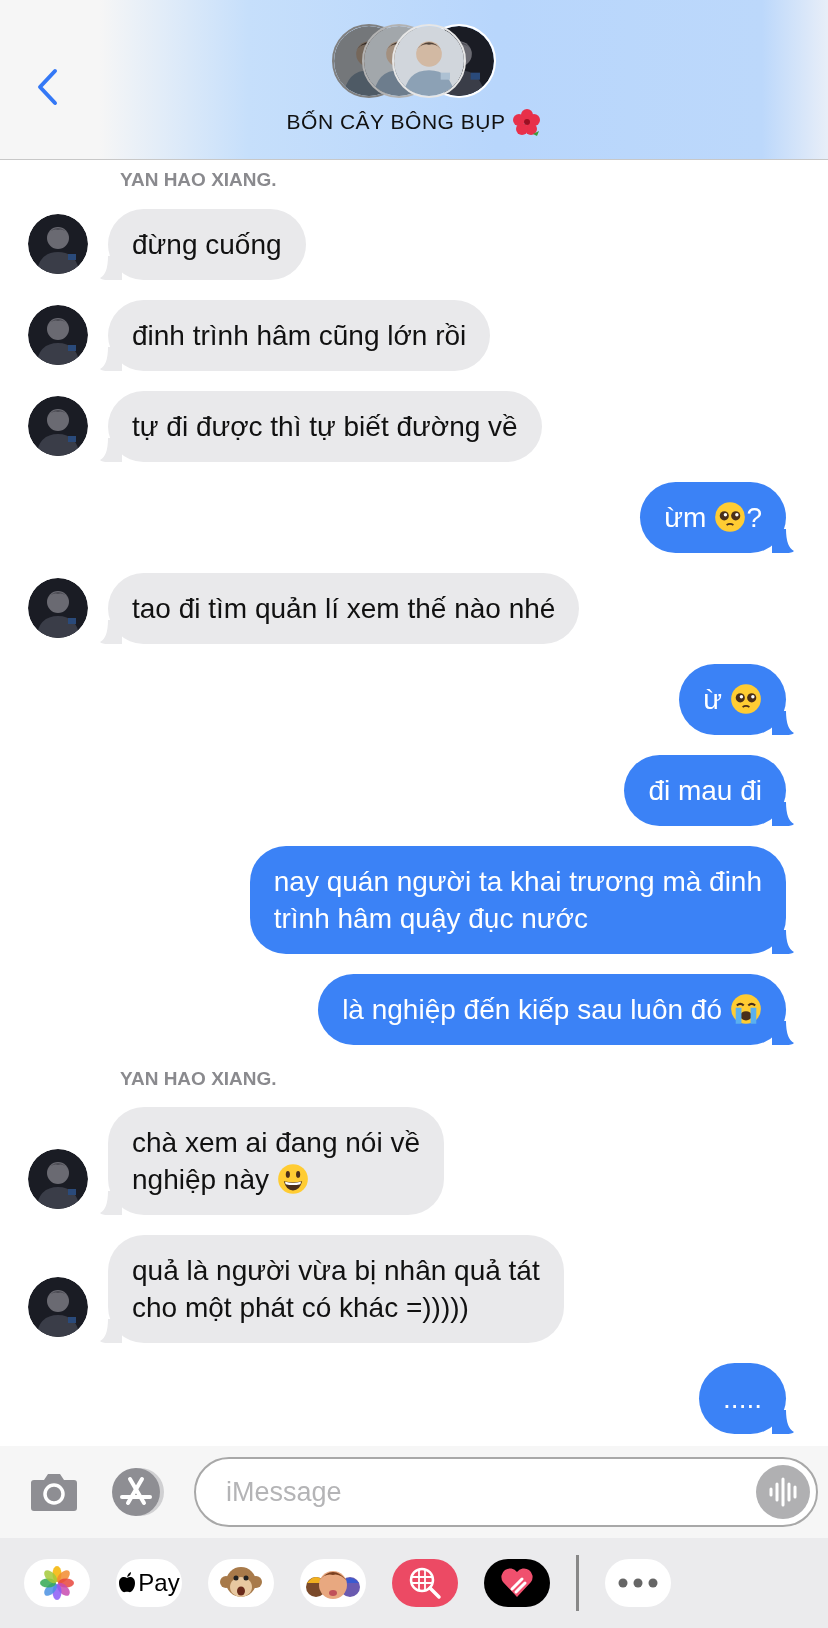 The image size is (828, 1628). I want to click on sent-message: ừ, so click(732, 699).